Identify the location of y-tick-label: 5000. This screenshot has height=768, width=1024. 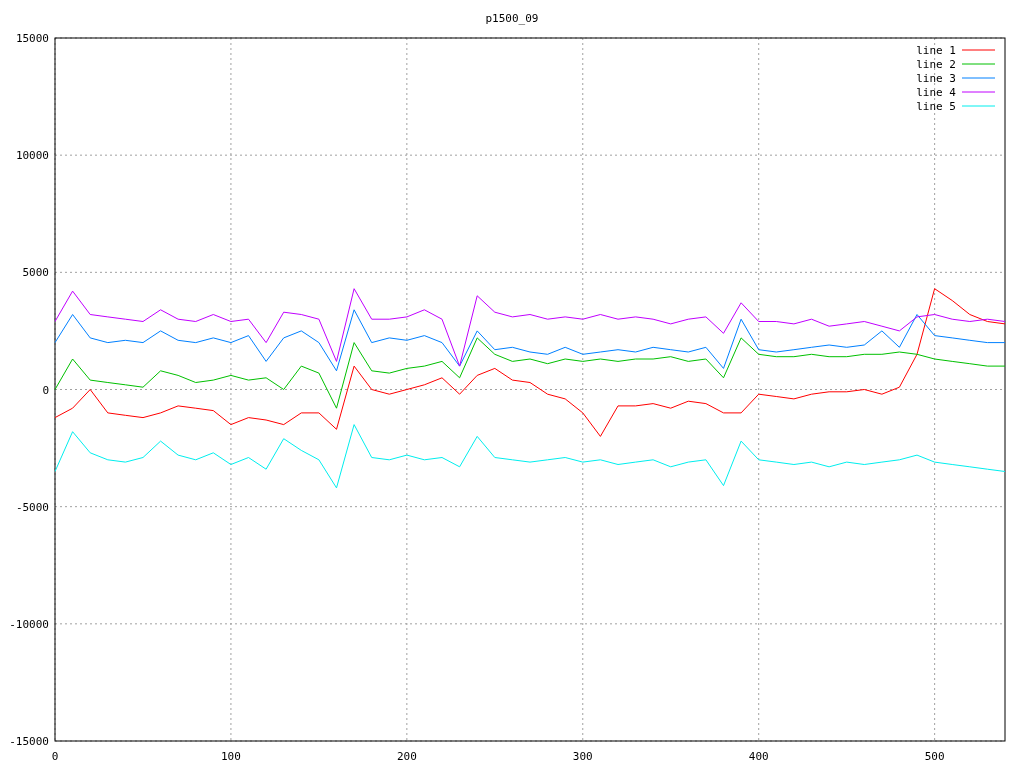
(35, 273).